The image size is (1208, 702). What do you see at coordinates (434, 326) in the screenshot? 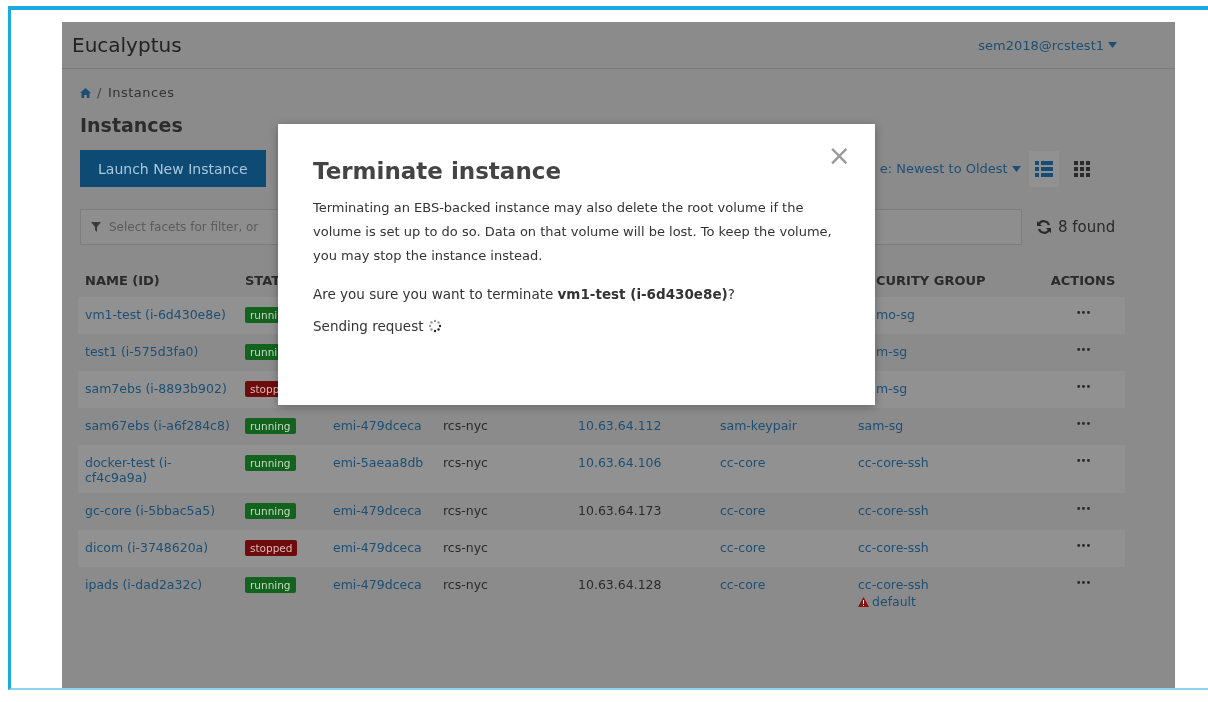
I see `spinner-icon` at bounding box center [434, 326].